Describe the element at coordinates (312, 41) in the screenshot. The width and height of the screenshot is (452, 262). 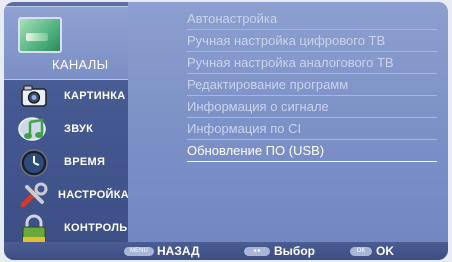
I see `menu-item-manual-digital: Ручная настройка цифрового ТВ` at that location.